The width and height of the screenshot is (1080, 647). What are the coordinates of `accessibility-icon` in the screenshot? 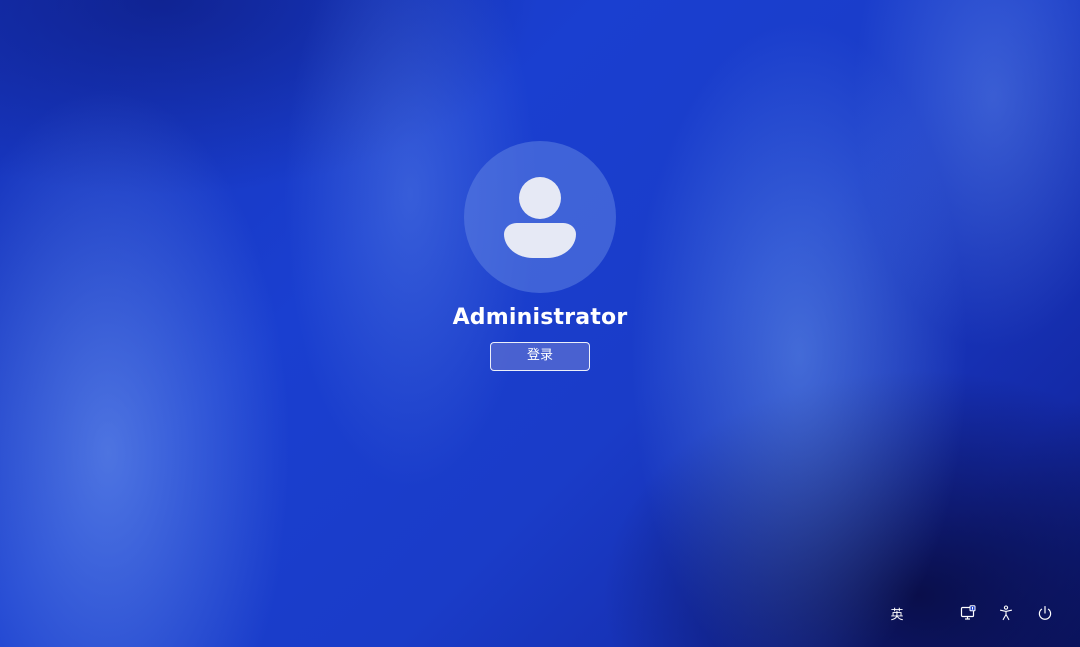 It's located at (1006, 613).